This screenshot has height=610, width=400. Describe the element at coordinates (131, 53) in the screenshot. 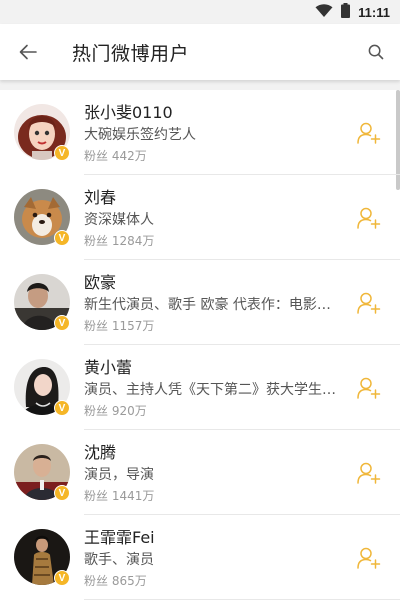

I see `page-title: 热门微博用户` at that location.